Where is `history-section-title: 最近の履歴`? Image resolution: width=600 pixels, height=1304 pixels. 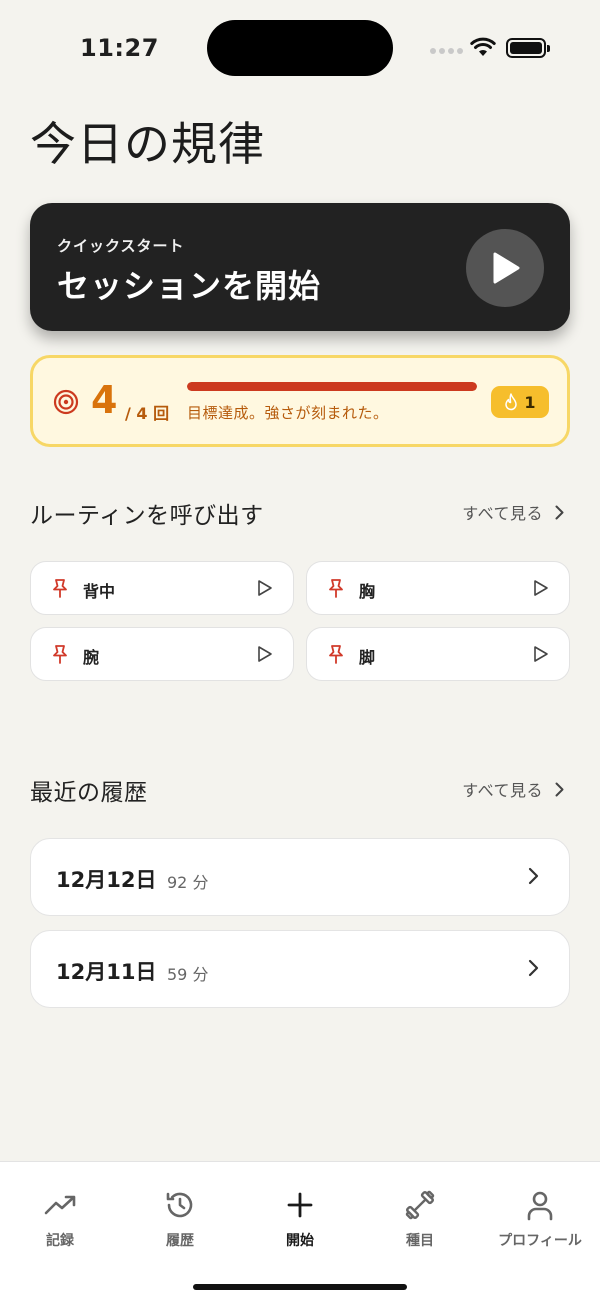 history-section-title: 最近の履歴 is located at coordinates (89, 793).